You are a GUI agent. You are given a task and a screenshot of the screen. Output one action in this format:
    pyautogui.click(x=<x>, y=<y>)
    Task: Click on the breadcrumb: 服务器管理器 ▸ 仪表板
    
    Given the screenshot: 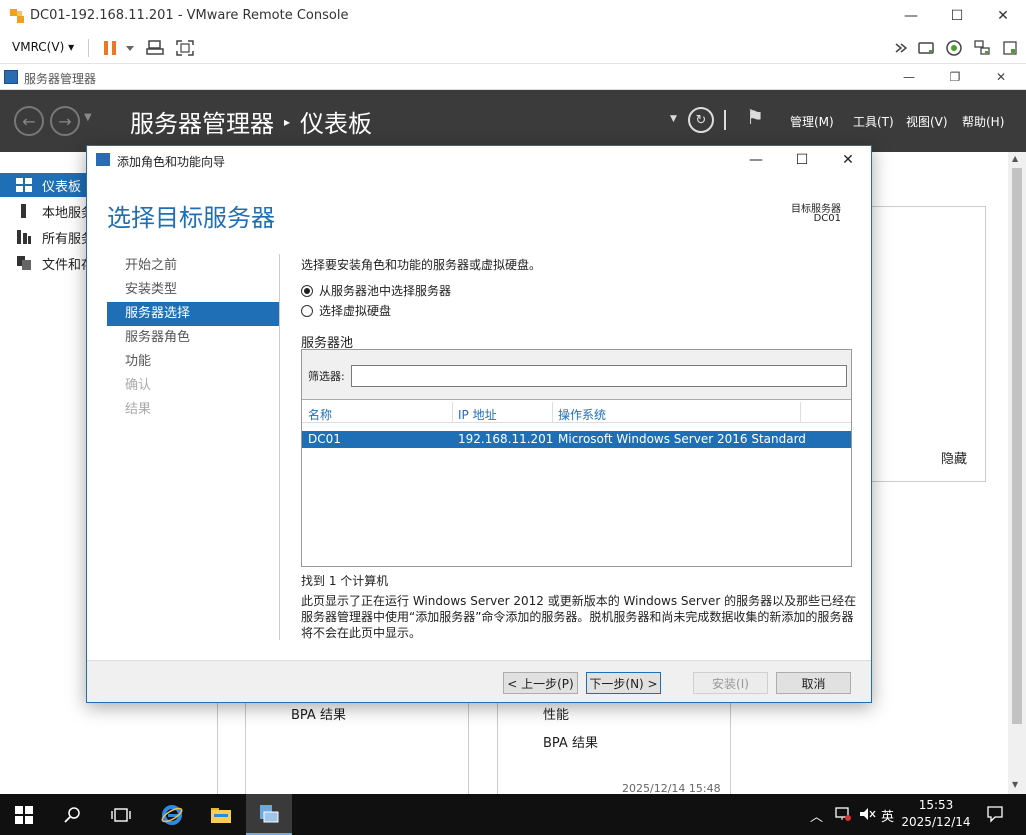 What is the action you would take?
    pyautogui.click(x=251, y=121)
    